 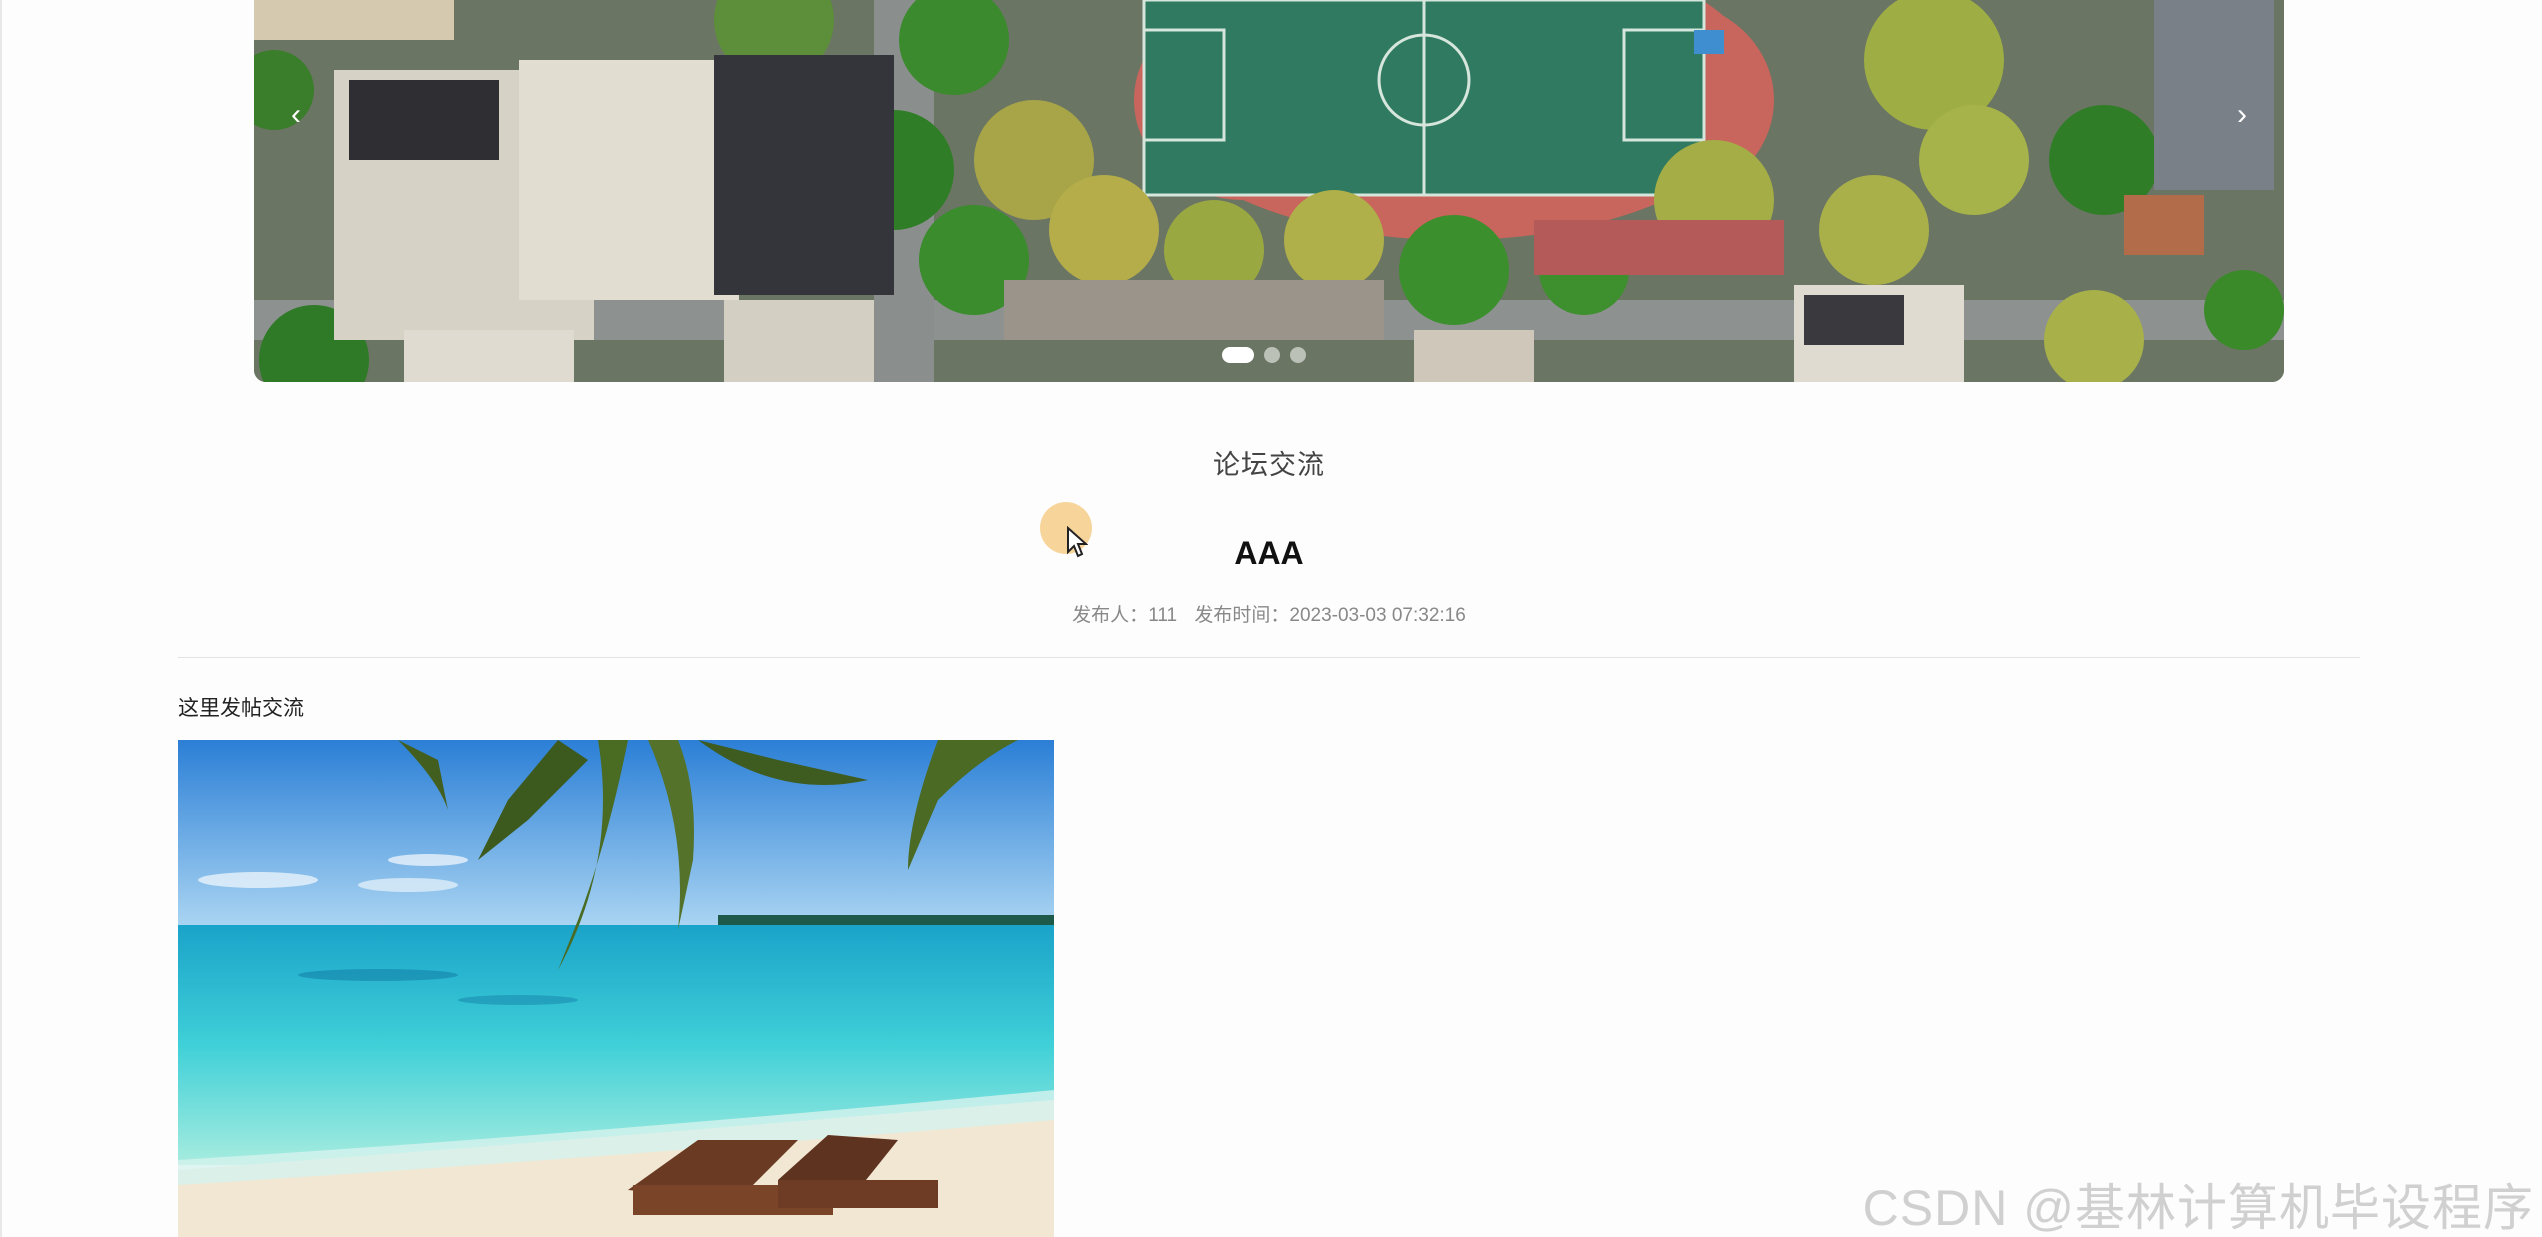 I want to click on post-meta: 发布人：111 发布时间：2023-03-03 07:32:16, so click(x=1269, y=613).